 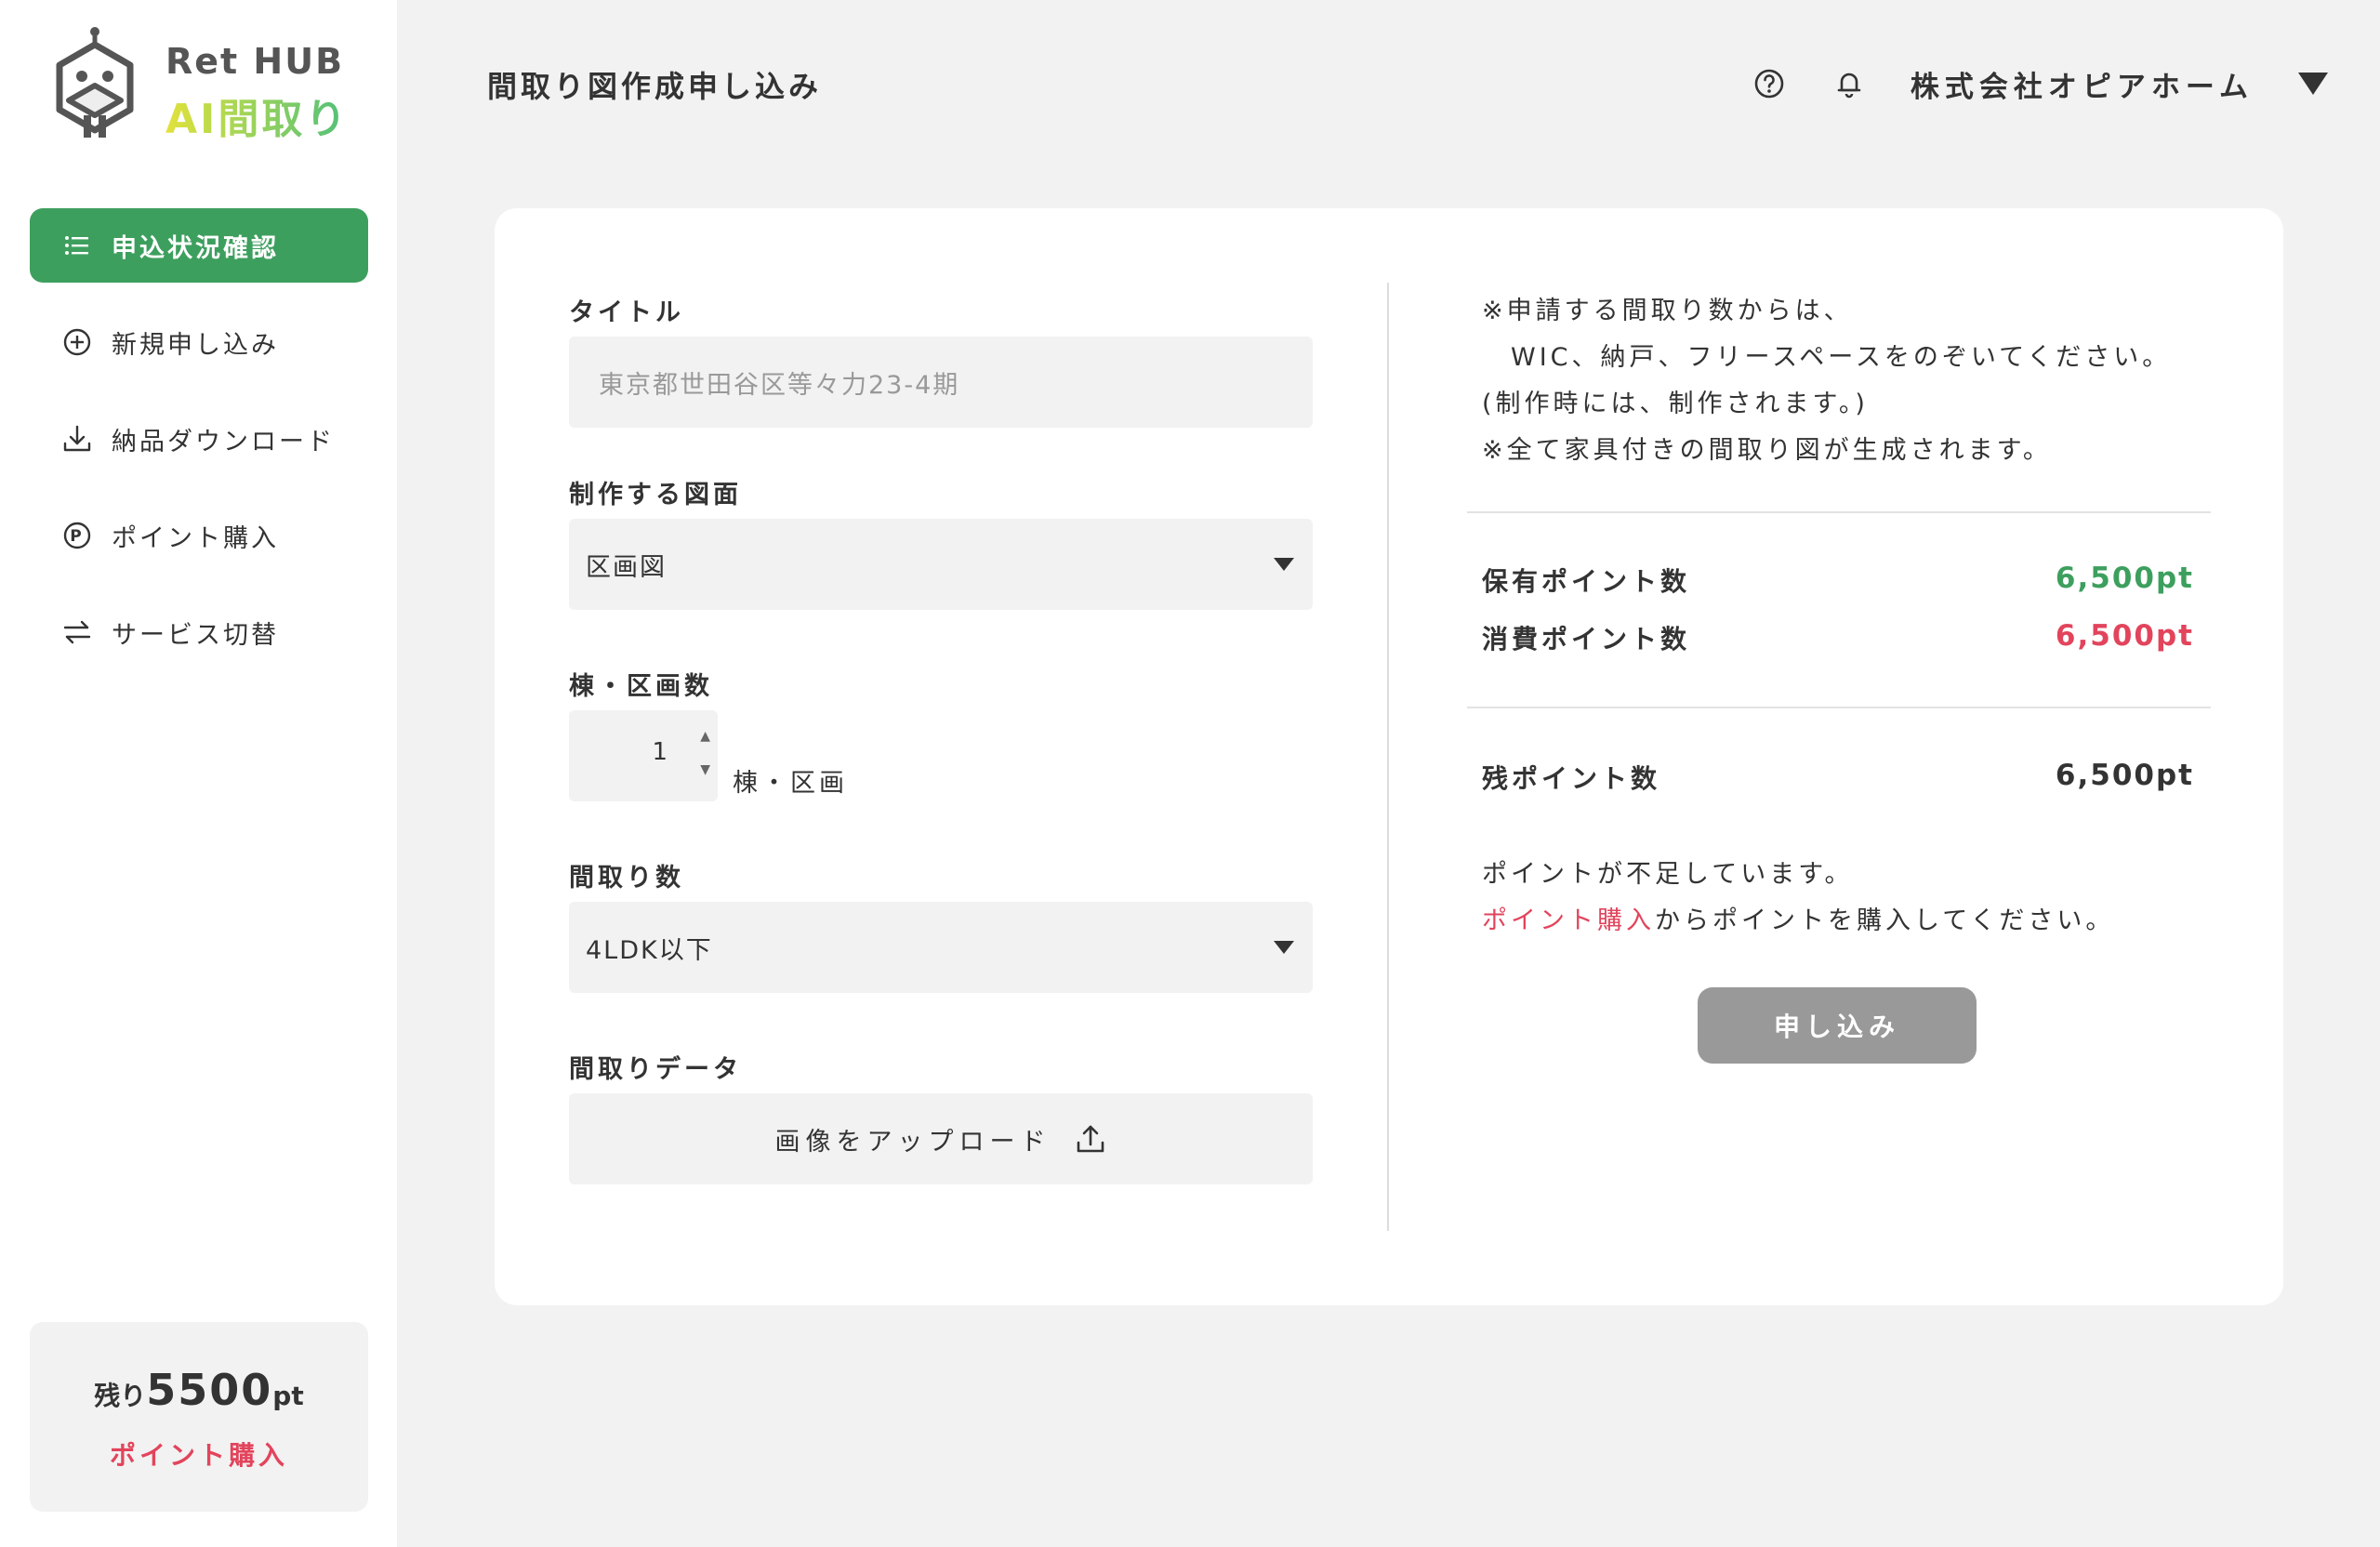 I want to click on insufficient-points-warning: ポイントが不足しています。 ポイント購入からポイントを購入してください。, so click(x=1844, y=898).